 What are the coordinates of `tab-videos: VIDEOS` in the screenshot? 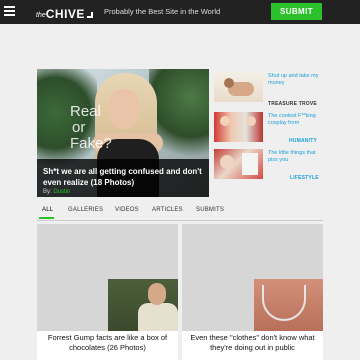 It's located at (127, 210).